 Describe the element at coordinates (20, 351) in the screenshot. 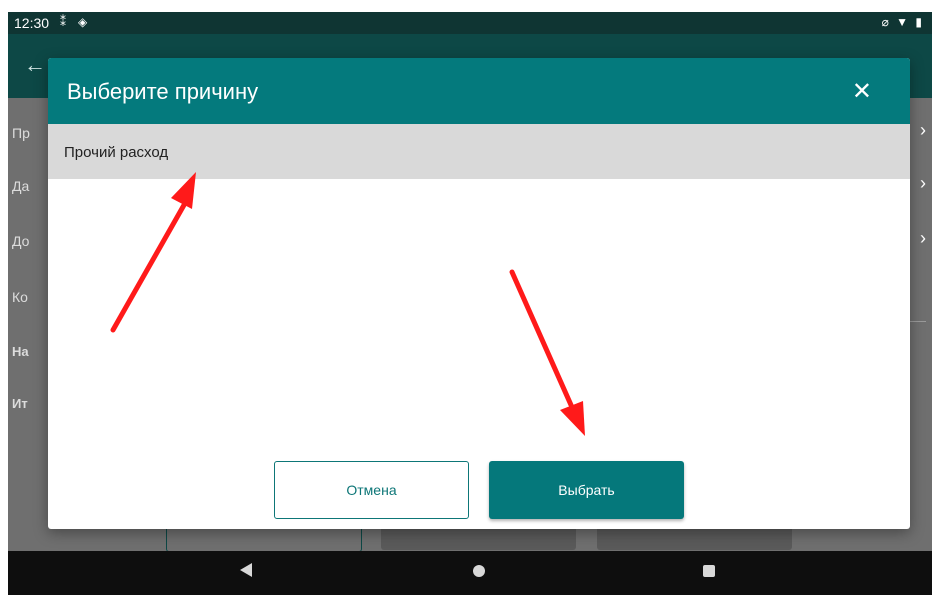

I see `bg-row-label: На` at that location.